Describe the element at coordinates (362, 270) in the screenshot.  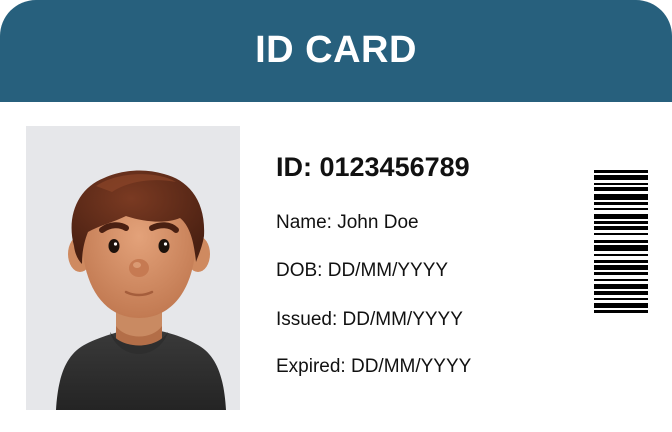
I see `dob-field: DOB: DD/MM/YYYY` at that location.